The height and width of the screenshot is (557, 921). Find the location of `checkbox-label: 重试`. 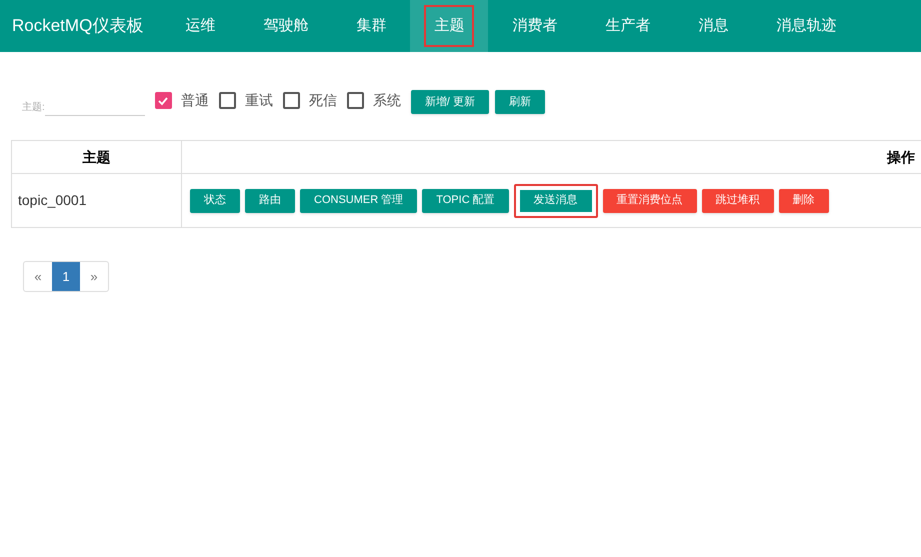

checkbox-label: 重试 is located at coordinates (258, 100).